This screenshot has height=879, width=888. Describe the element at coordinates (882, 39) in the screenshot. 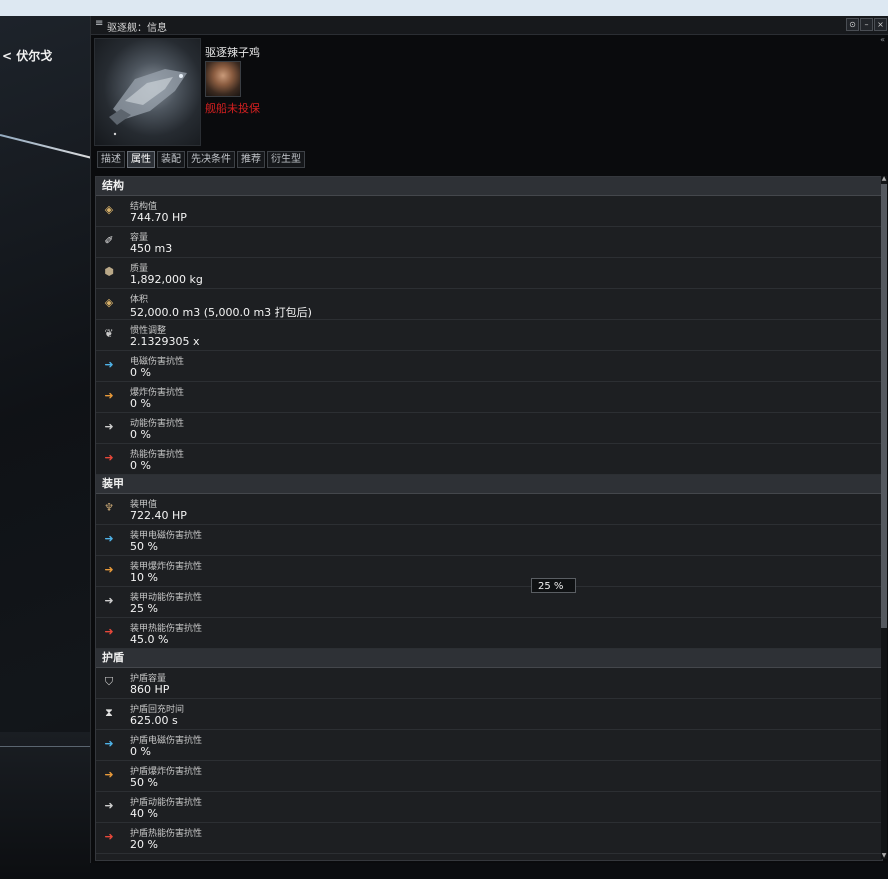

I see `collapse-icon: «` at that location.